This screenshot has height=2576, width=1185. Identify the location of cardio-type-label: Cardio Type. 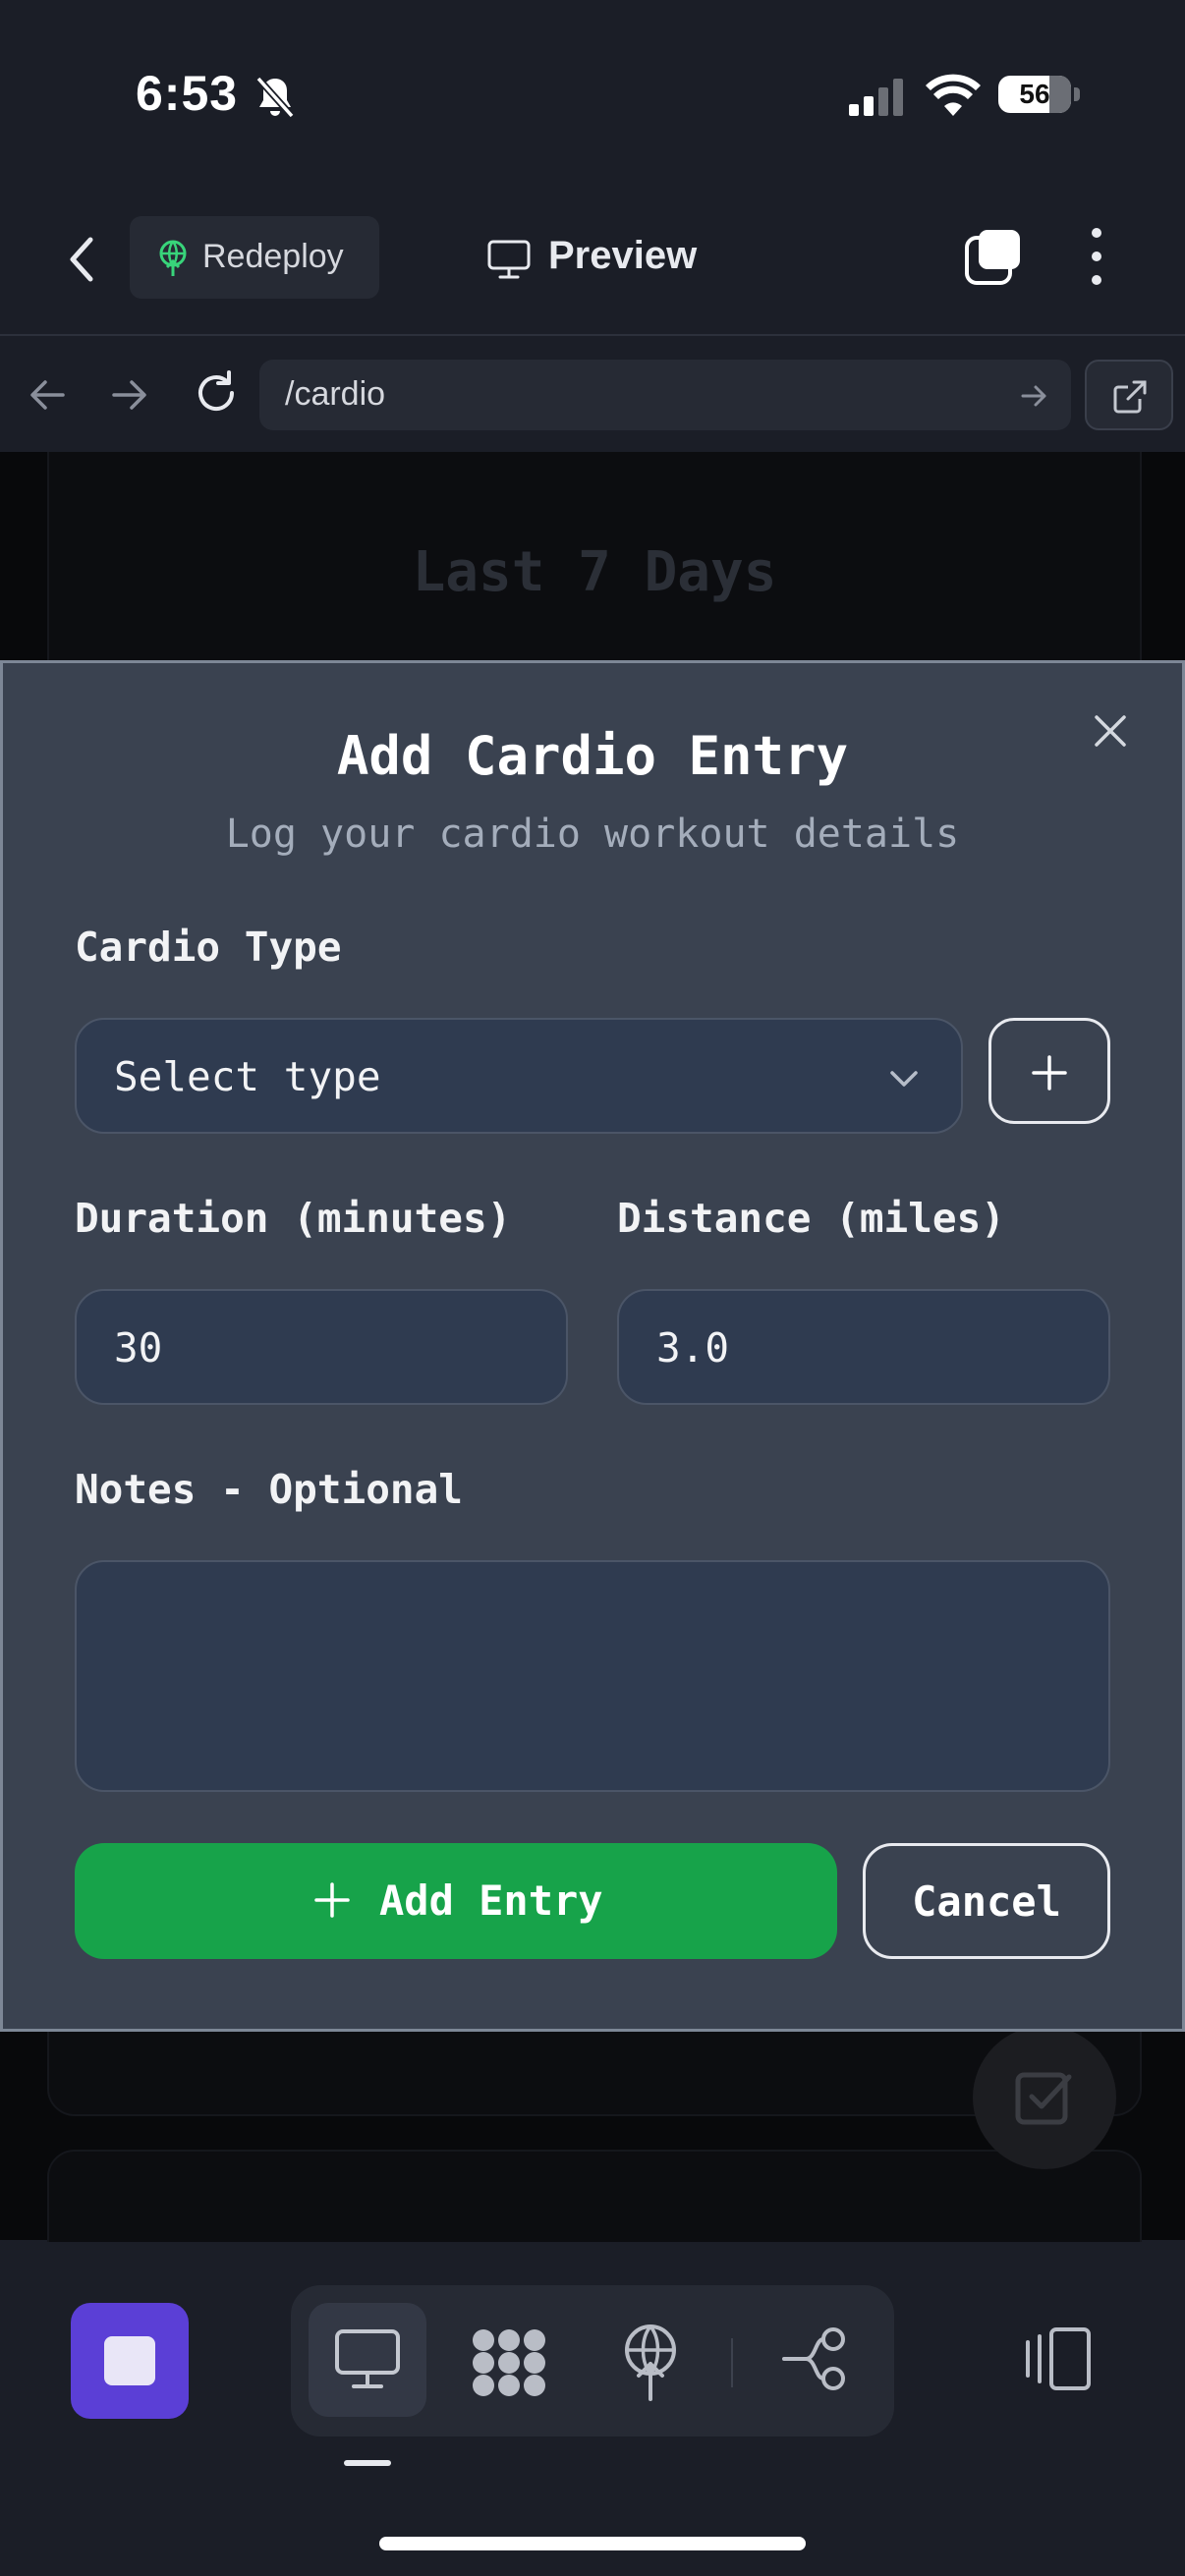
(209, 947).